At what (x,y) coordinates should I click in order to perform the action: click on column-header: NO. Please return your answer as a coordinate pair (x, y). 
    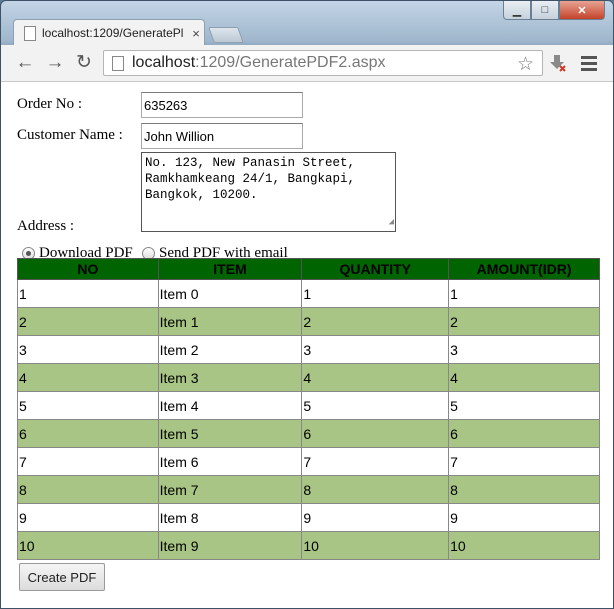
    Looking at the image, I should click on (88, 269).